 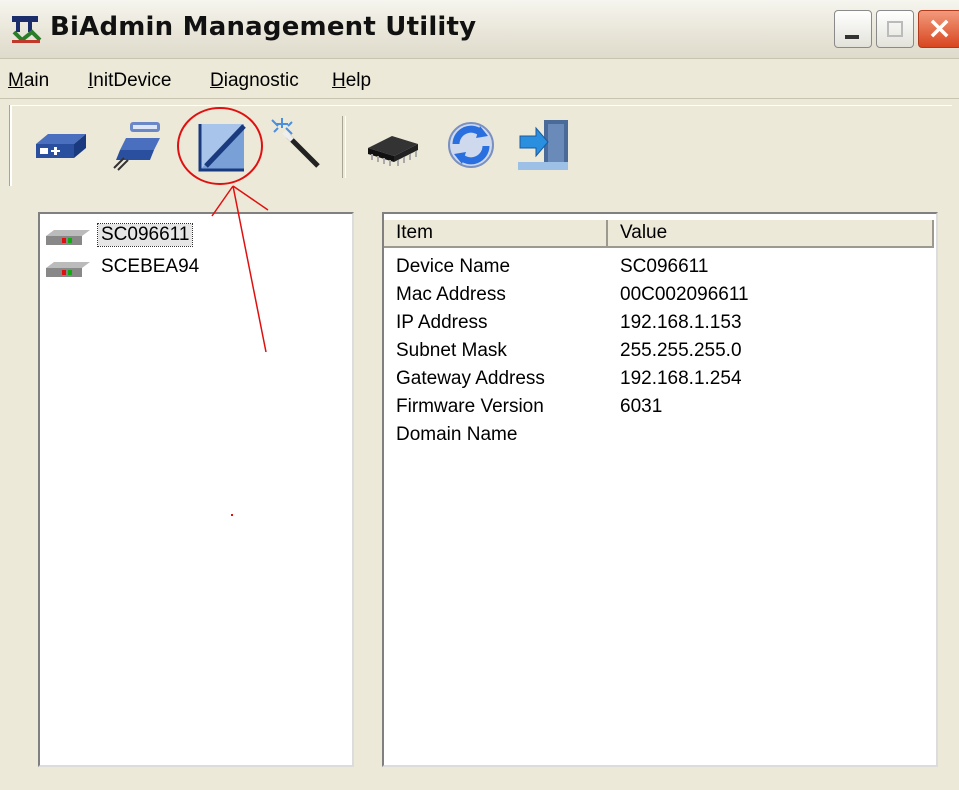 I want to click on menu-main: Main, so click(x=28, y=81).